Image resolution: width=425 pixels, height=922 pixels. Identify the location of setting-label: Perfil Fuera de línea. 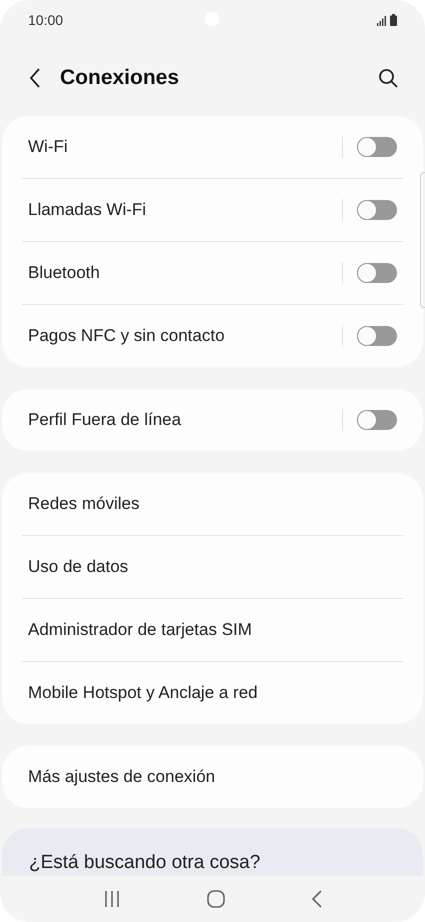
(185, 420).